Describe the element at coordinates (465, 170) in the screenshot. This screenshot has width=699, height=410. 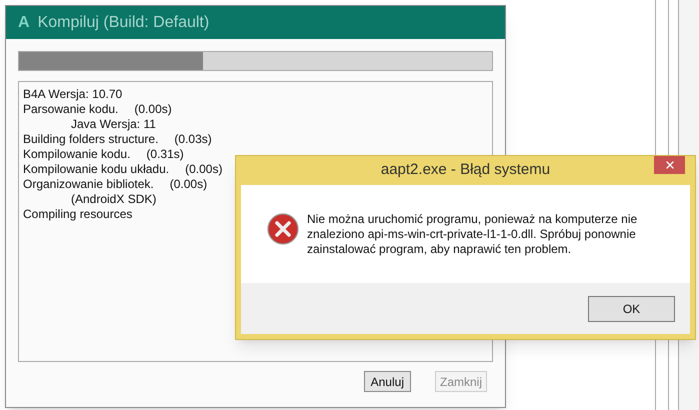
I see `dialog-title: aapt2.exe - Błąd systemu` at that location.